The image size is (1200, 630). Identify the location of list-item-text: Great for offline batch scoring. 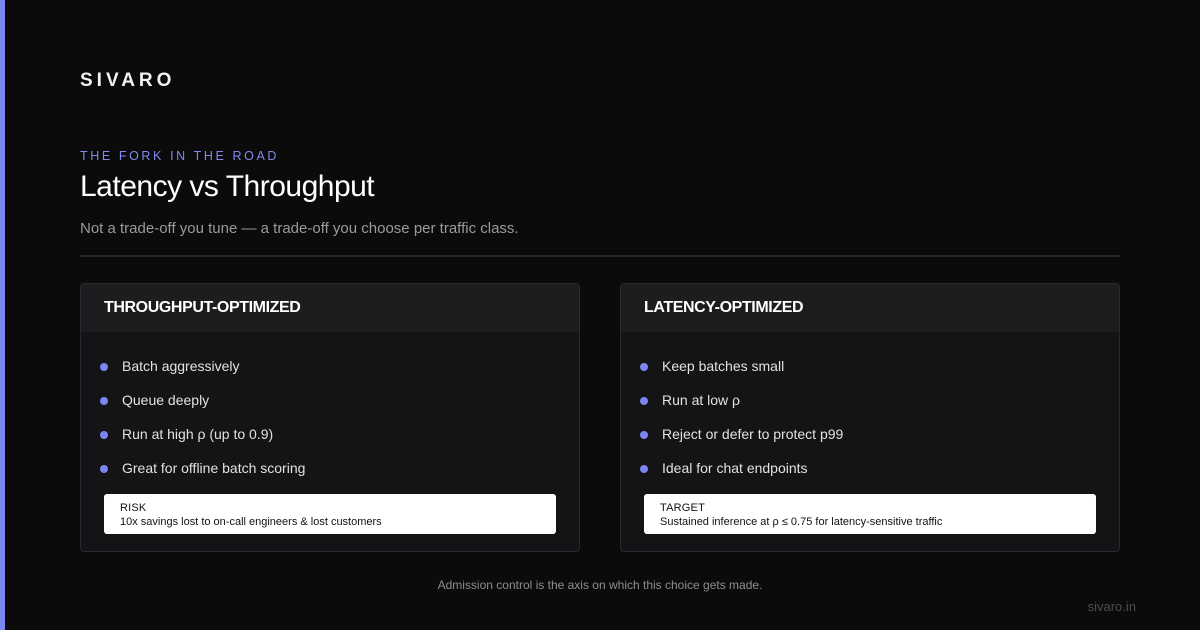
(214, 468).